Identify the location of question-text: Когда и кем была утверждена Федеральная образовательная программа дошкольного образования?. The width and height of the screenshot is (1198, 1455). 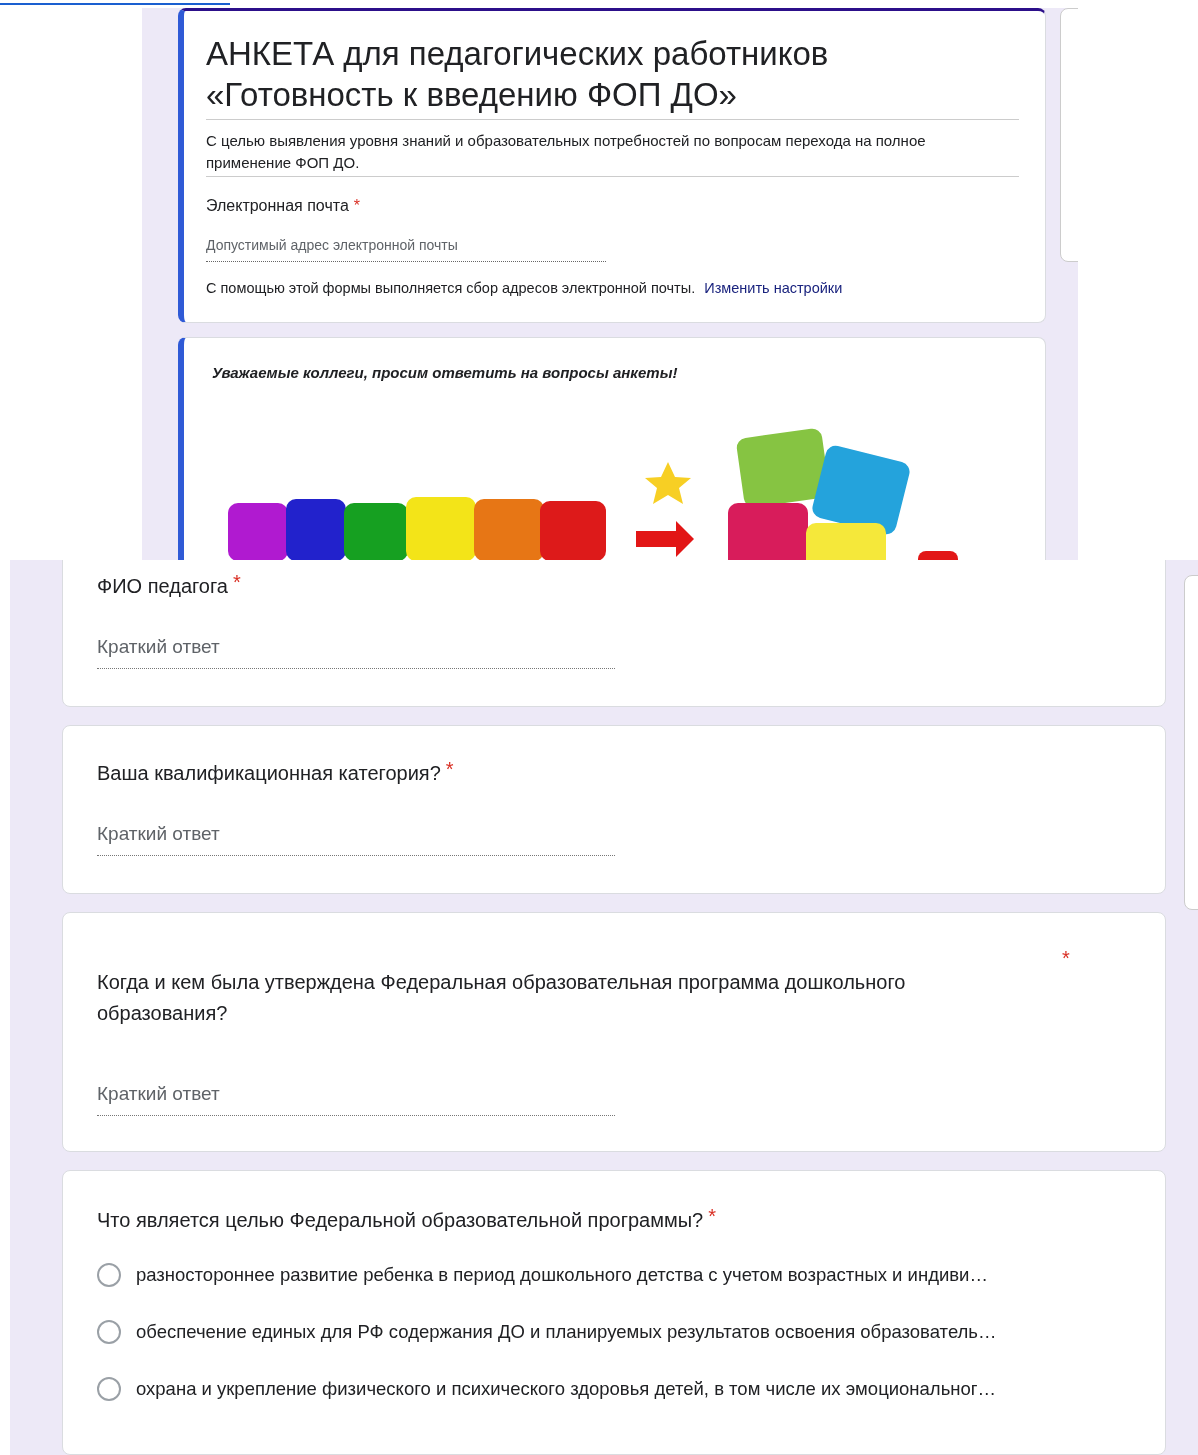
(502, 998).